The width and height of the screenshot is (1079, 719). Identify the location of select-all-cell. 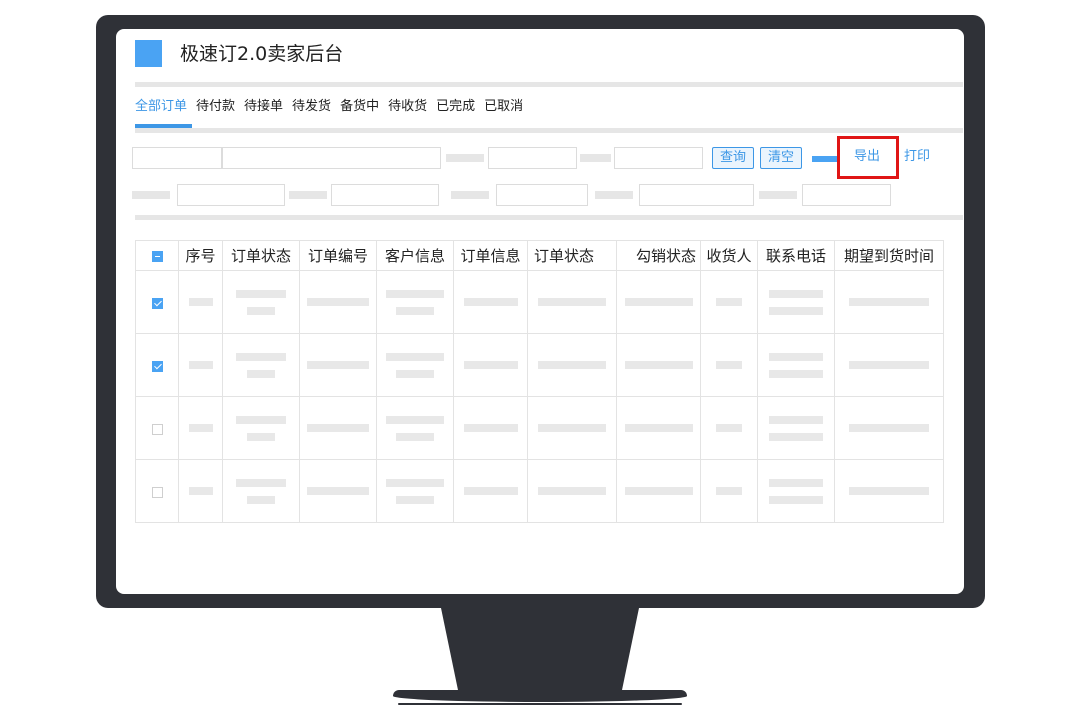
(157, 255).